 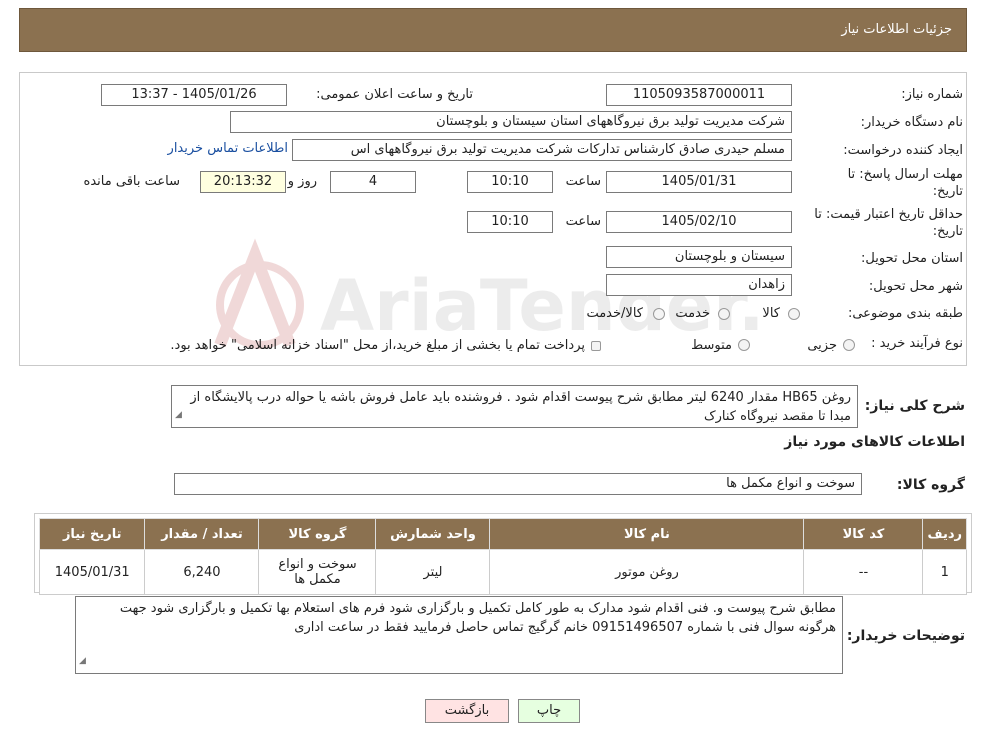 What do you see at coordinates (896, 29) in the screenshot?
I see `page-title: جزئیات اطلاعات نیاز` at bounding box center [896, 29].